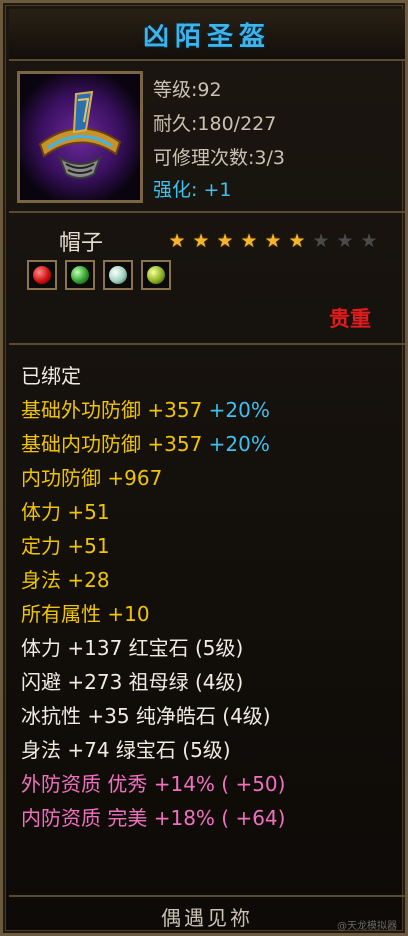 The width and height of the screenshot is (408, 936). I want to click on stat-gem-dodge: 闪避 +273 祖母绿 (4级), so click(153, 682).